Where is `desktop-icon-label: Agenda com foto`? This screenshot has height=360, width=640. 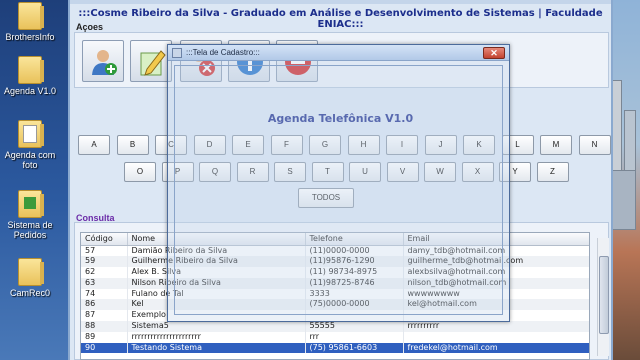 desktop-icon-label: Agenda com foto is located at coordinates (30, 160).